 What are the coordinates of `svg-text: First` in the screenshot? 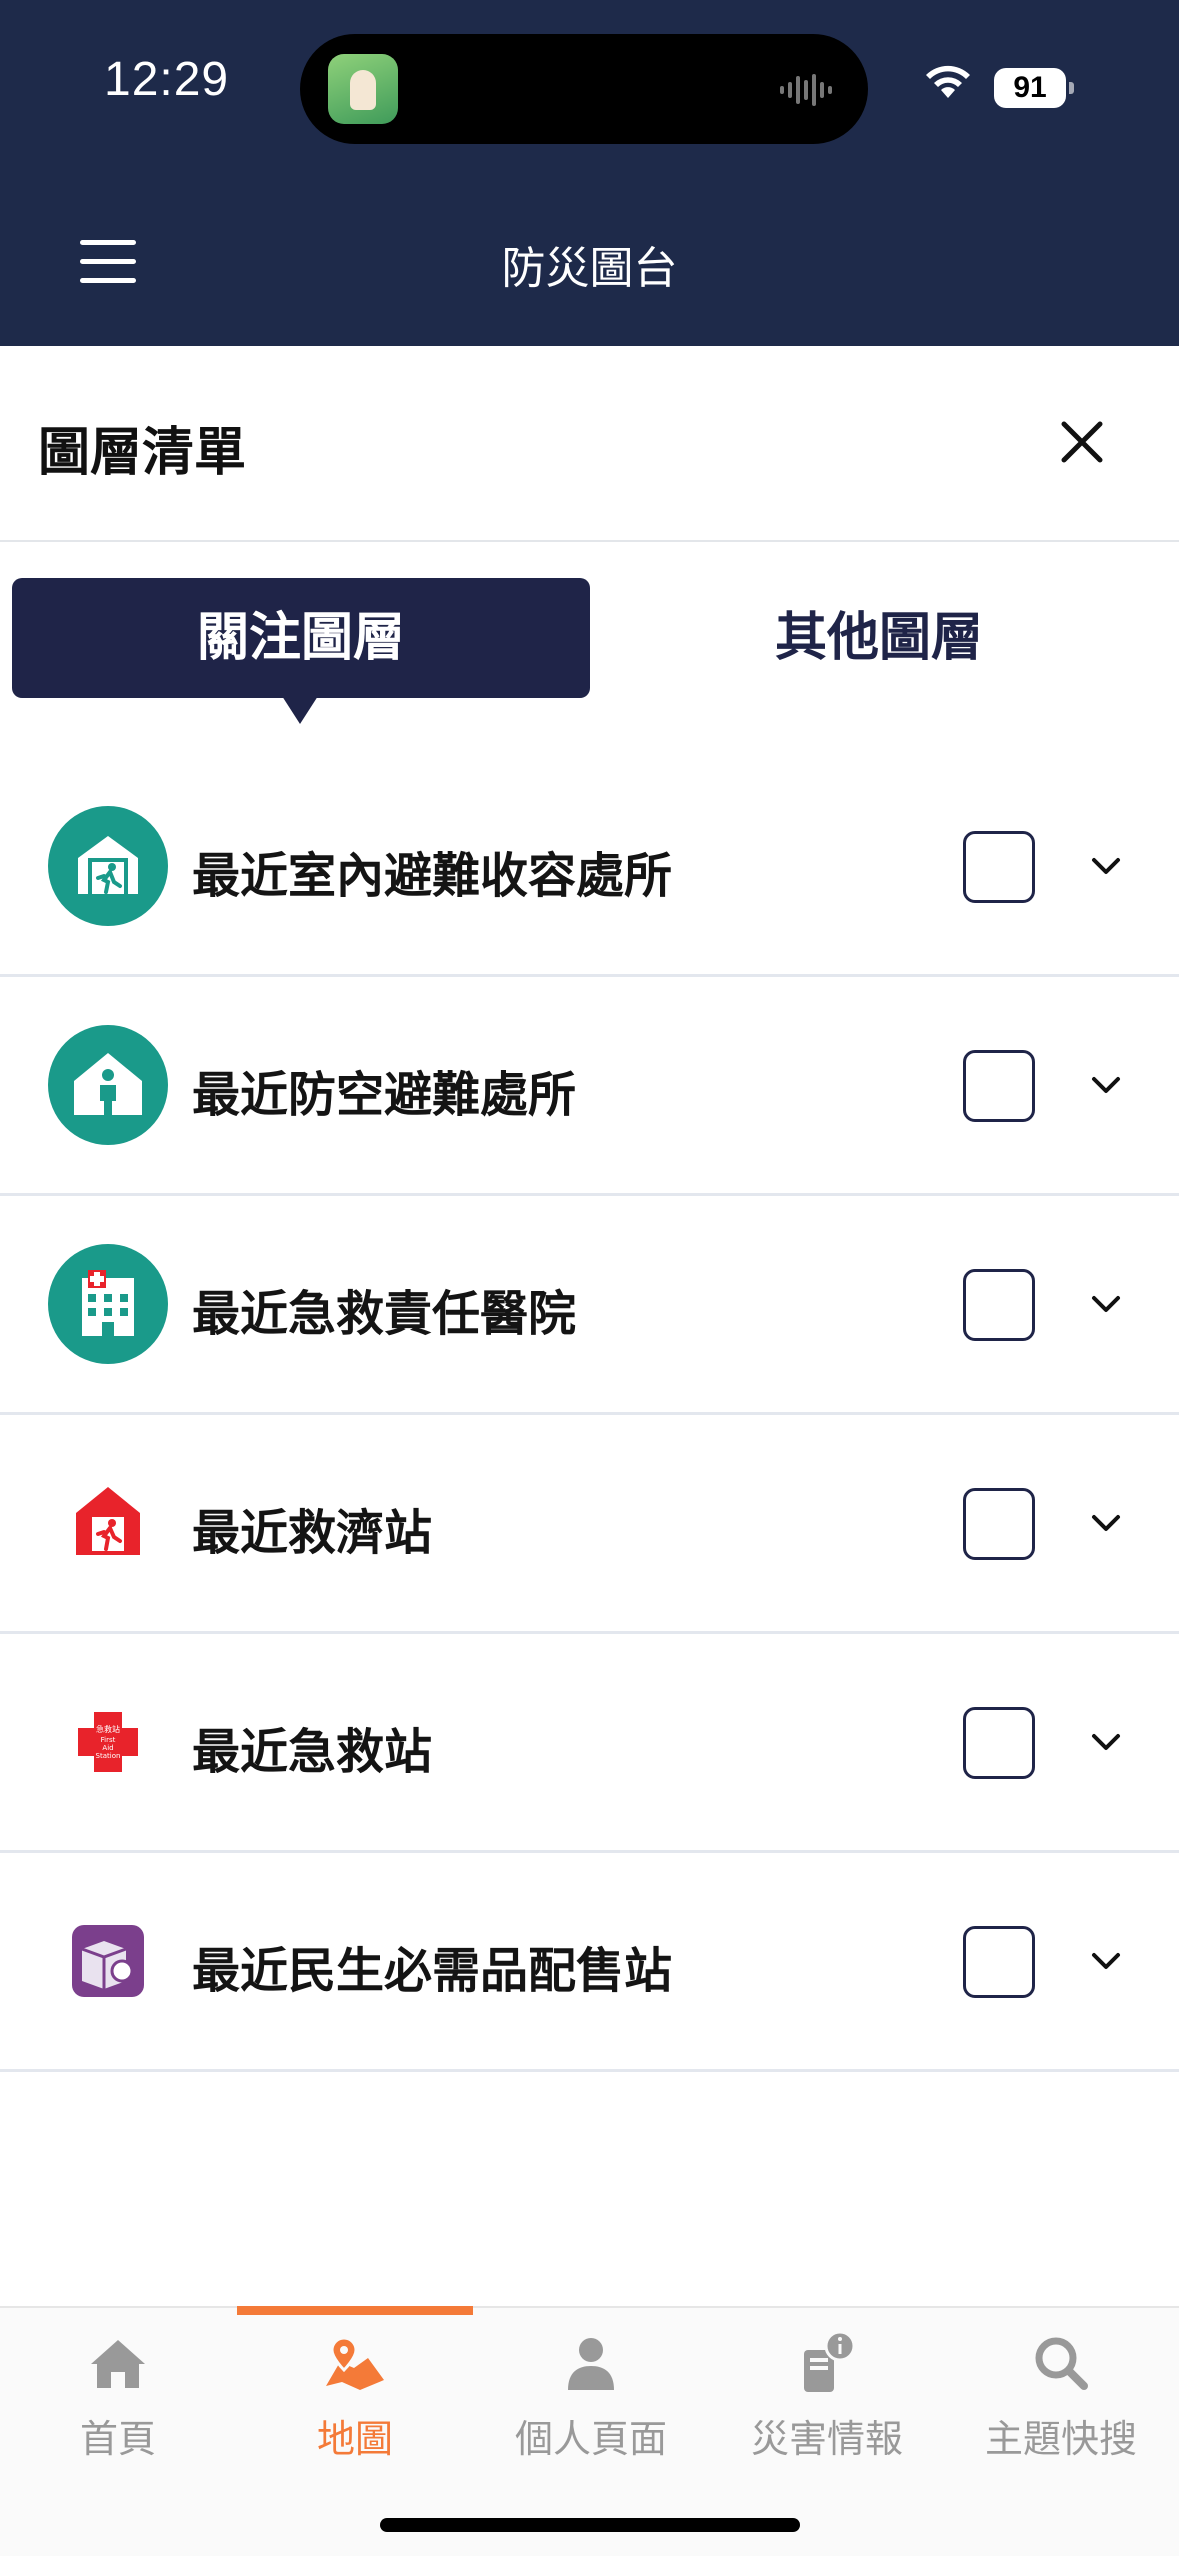 It's located at (108, 1740).